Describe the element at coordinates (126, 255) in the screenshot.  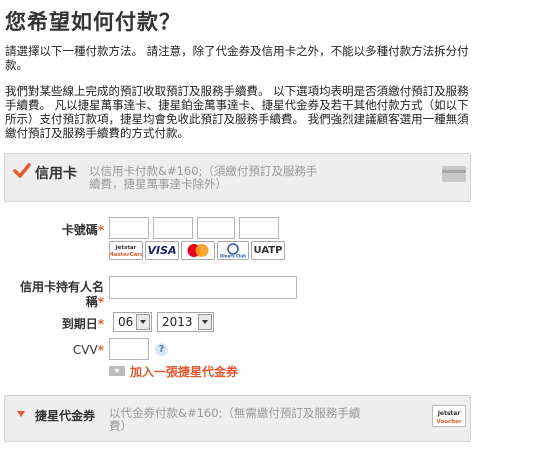
I see `svg-text: MasterCard` at that location.